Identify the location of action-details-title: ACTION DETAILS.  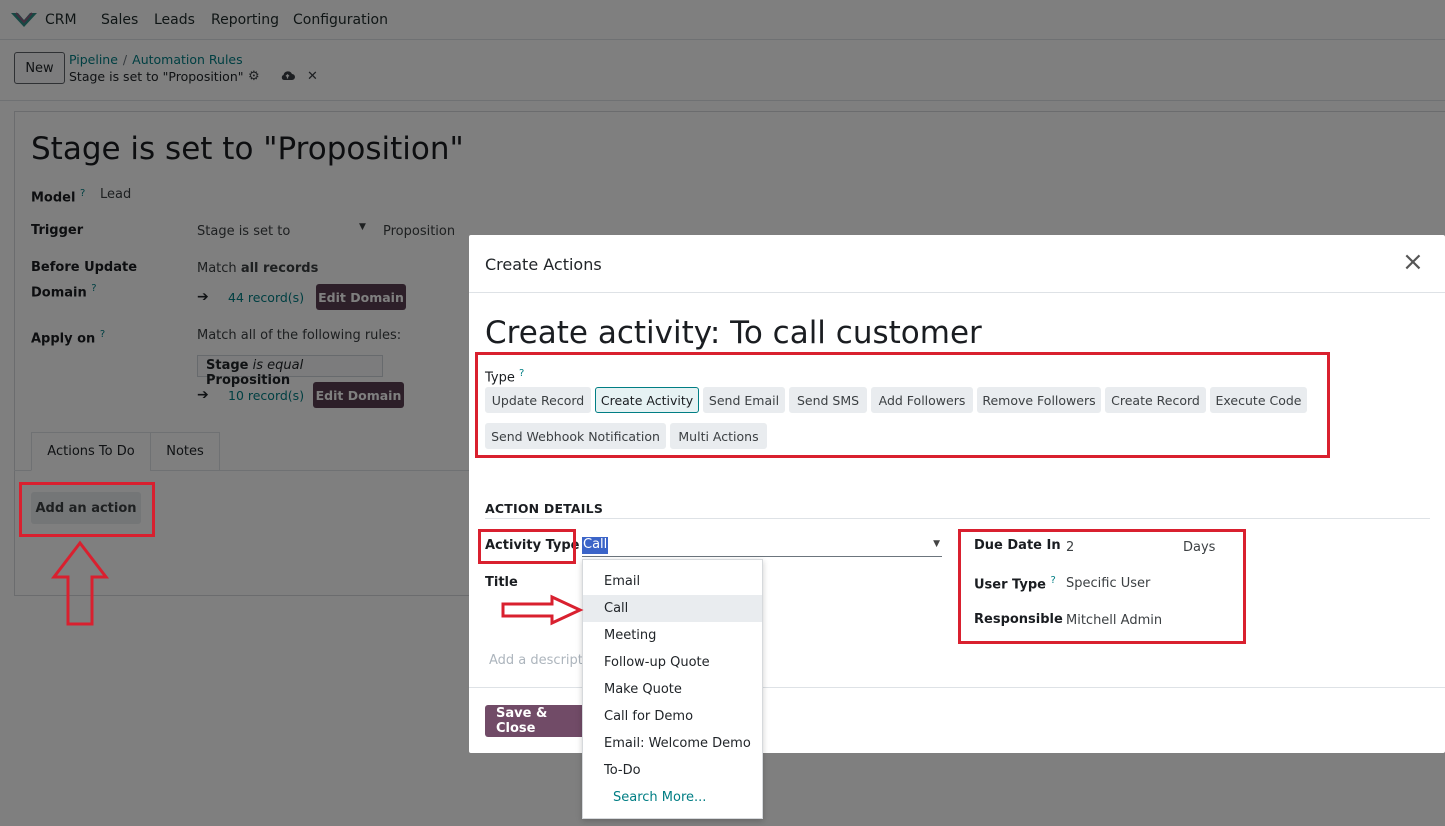
(544, 508).